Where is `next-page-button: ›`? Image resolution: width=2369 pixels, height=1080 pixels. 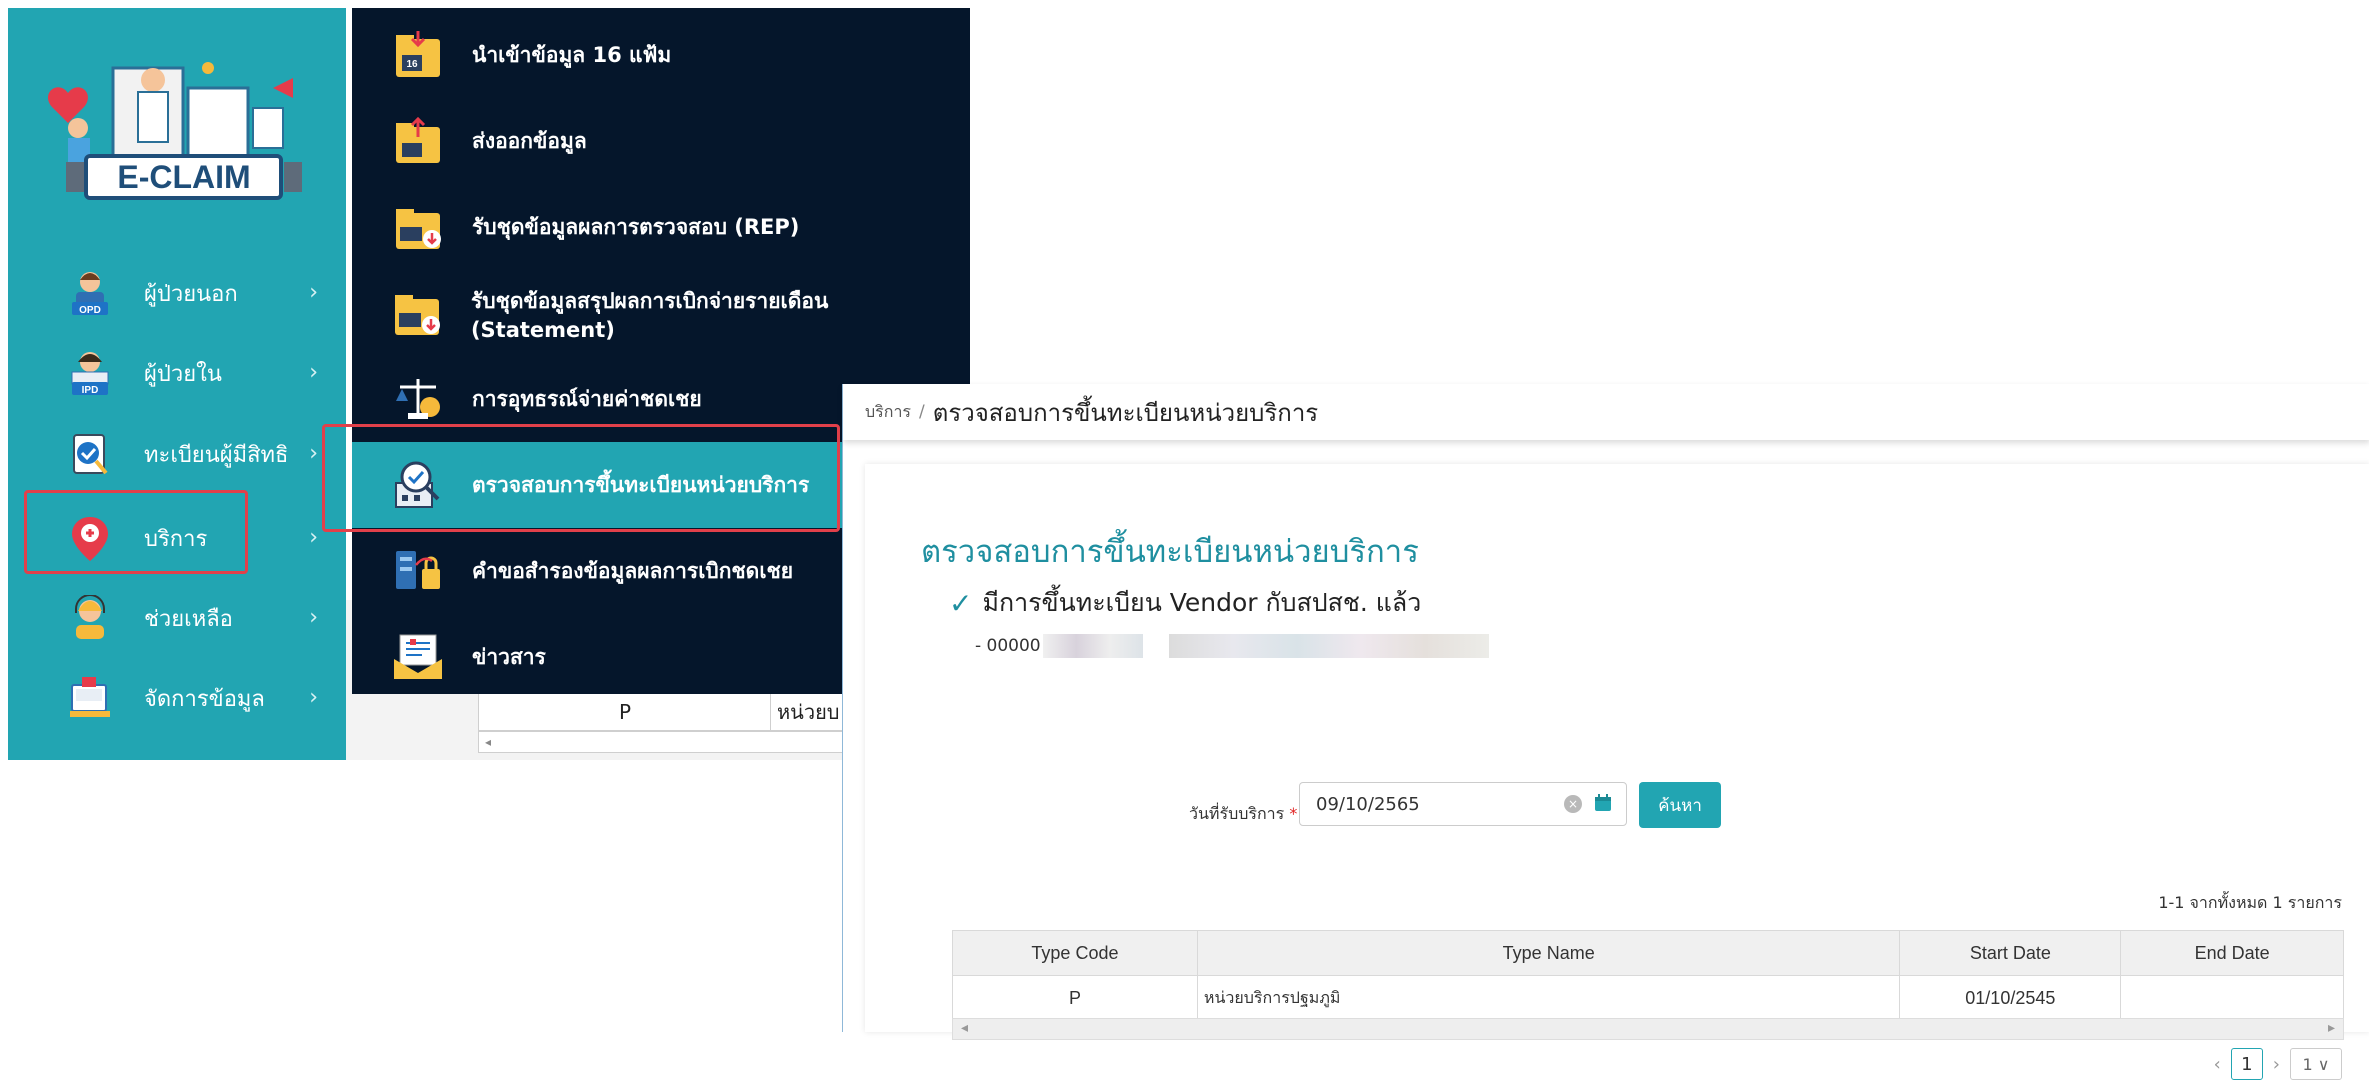 next-page-button: › is located at coordinates (2276, 1064).